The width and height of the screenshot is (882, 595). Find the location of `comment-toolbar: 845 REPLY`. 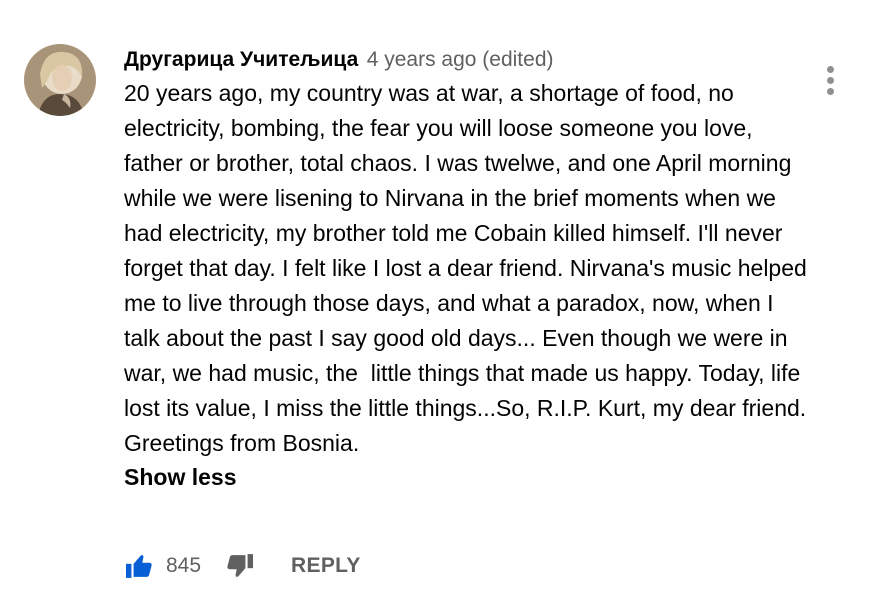

comment-toolbar: 845 REPLY is located at coordinates (242, 566).